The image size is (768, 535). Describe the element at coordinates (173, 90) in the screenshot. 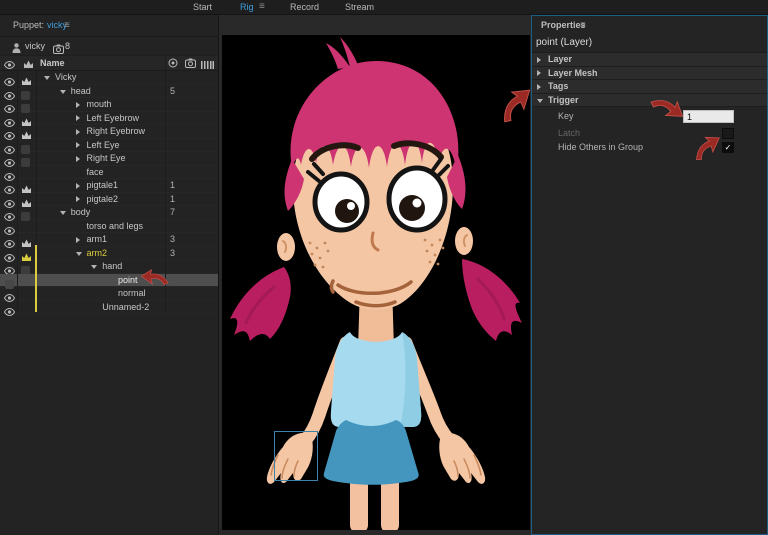

I see `trigger-count-value: 5` at that location.